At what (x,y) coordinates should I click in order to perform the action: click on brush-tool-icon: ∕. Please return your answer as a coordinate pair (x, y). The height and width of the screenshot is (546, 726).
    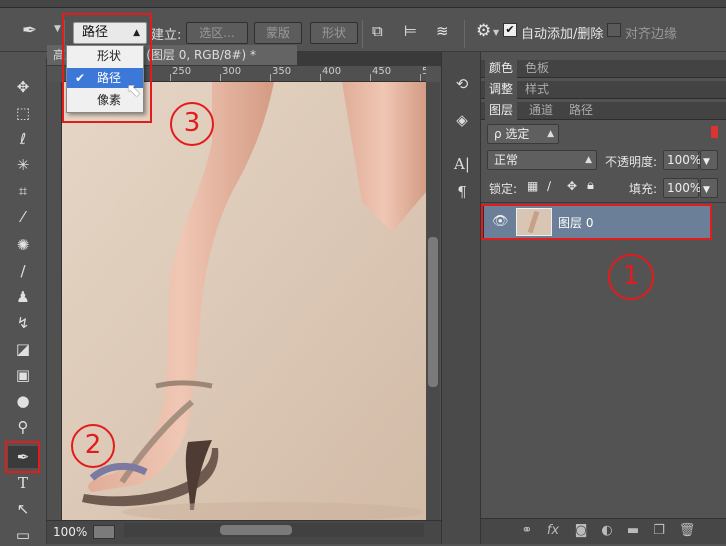
    Looking at the image, I should click on (23, 271).